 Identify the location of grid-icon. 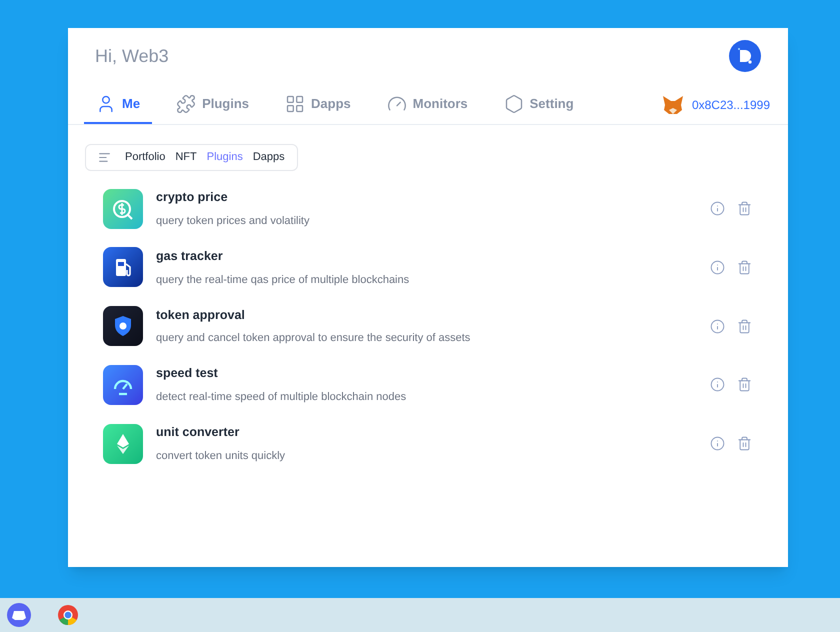
(295, 104).